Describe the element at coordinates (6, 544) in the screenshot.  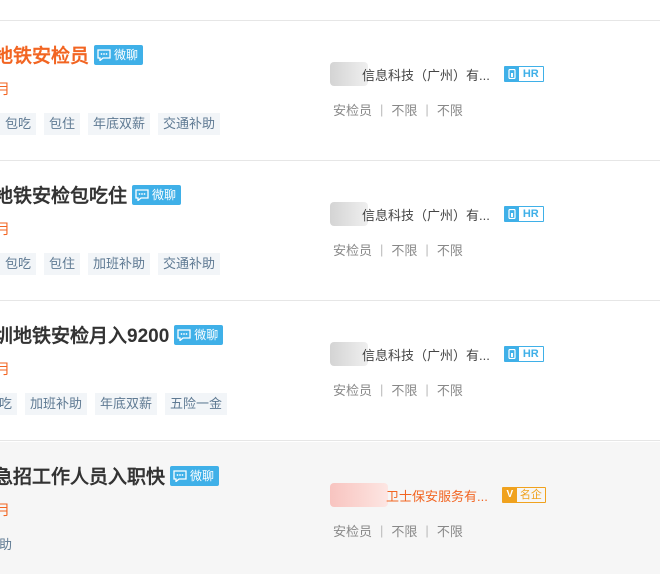
I see `benefit-tag: 助` at that location.